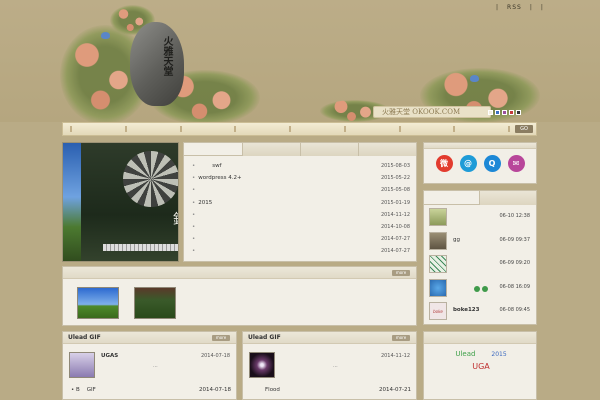 This screenshot has height=400, width=600. Describe the element at coordinates (465, 354) in the screenshot. I see `tag-link: Ulead` at that location.